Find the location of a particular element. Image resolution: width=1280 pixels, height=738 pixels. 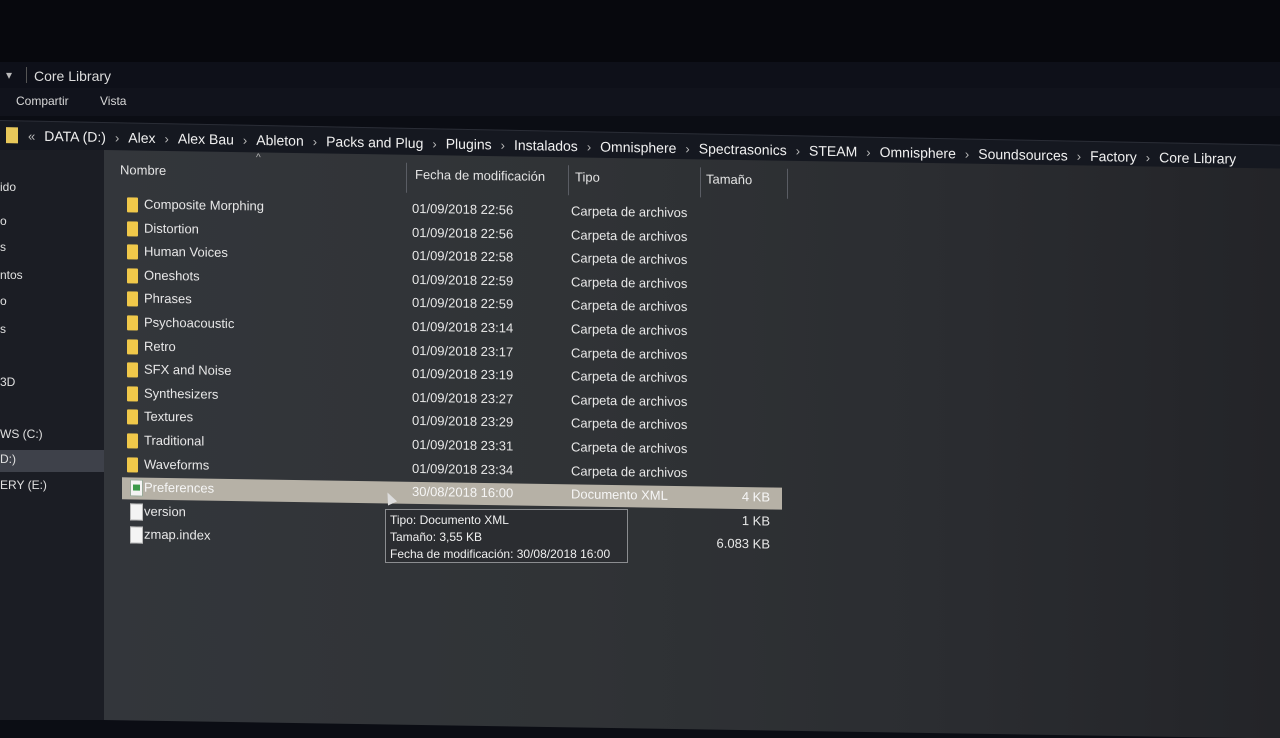

file-size: 4 KB is located at coordinates (755, 497).